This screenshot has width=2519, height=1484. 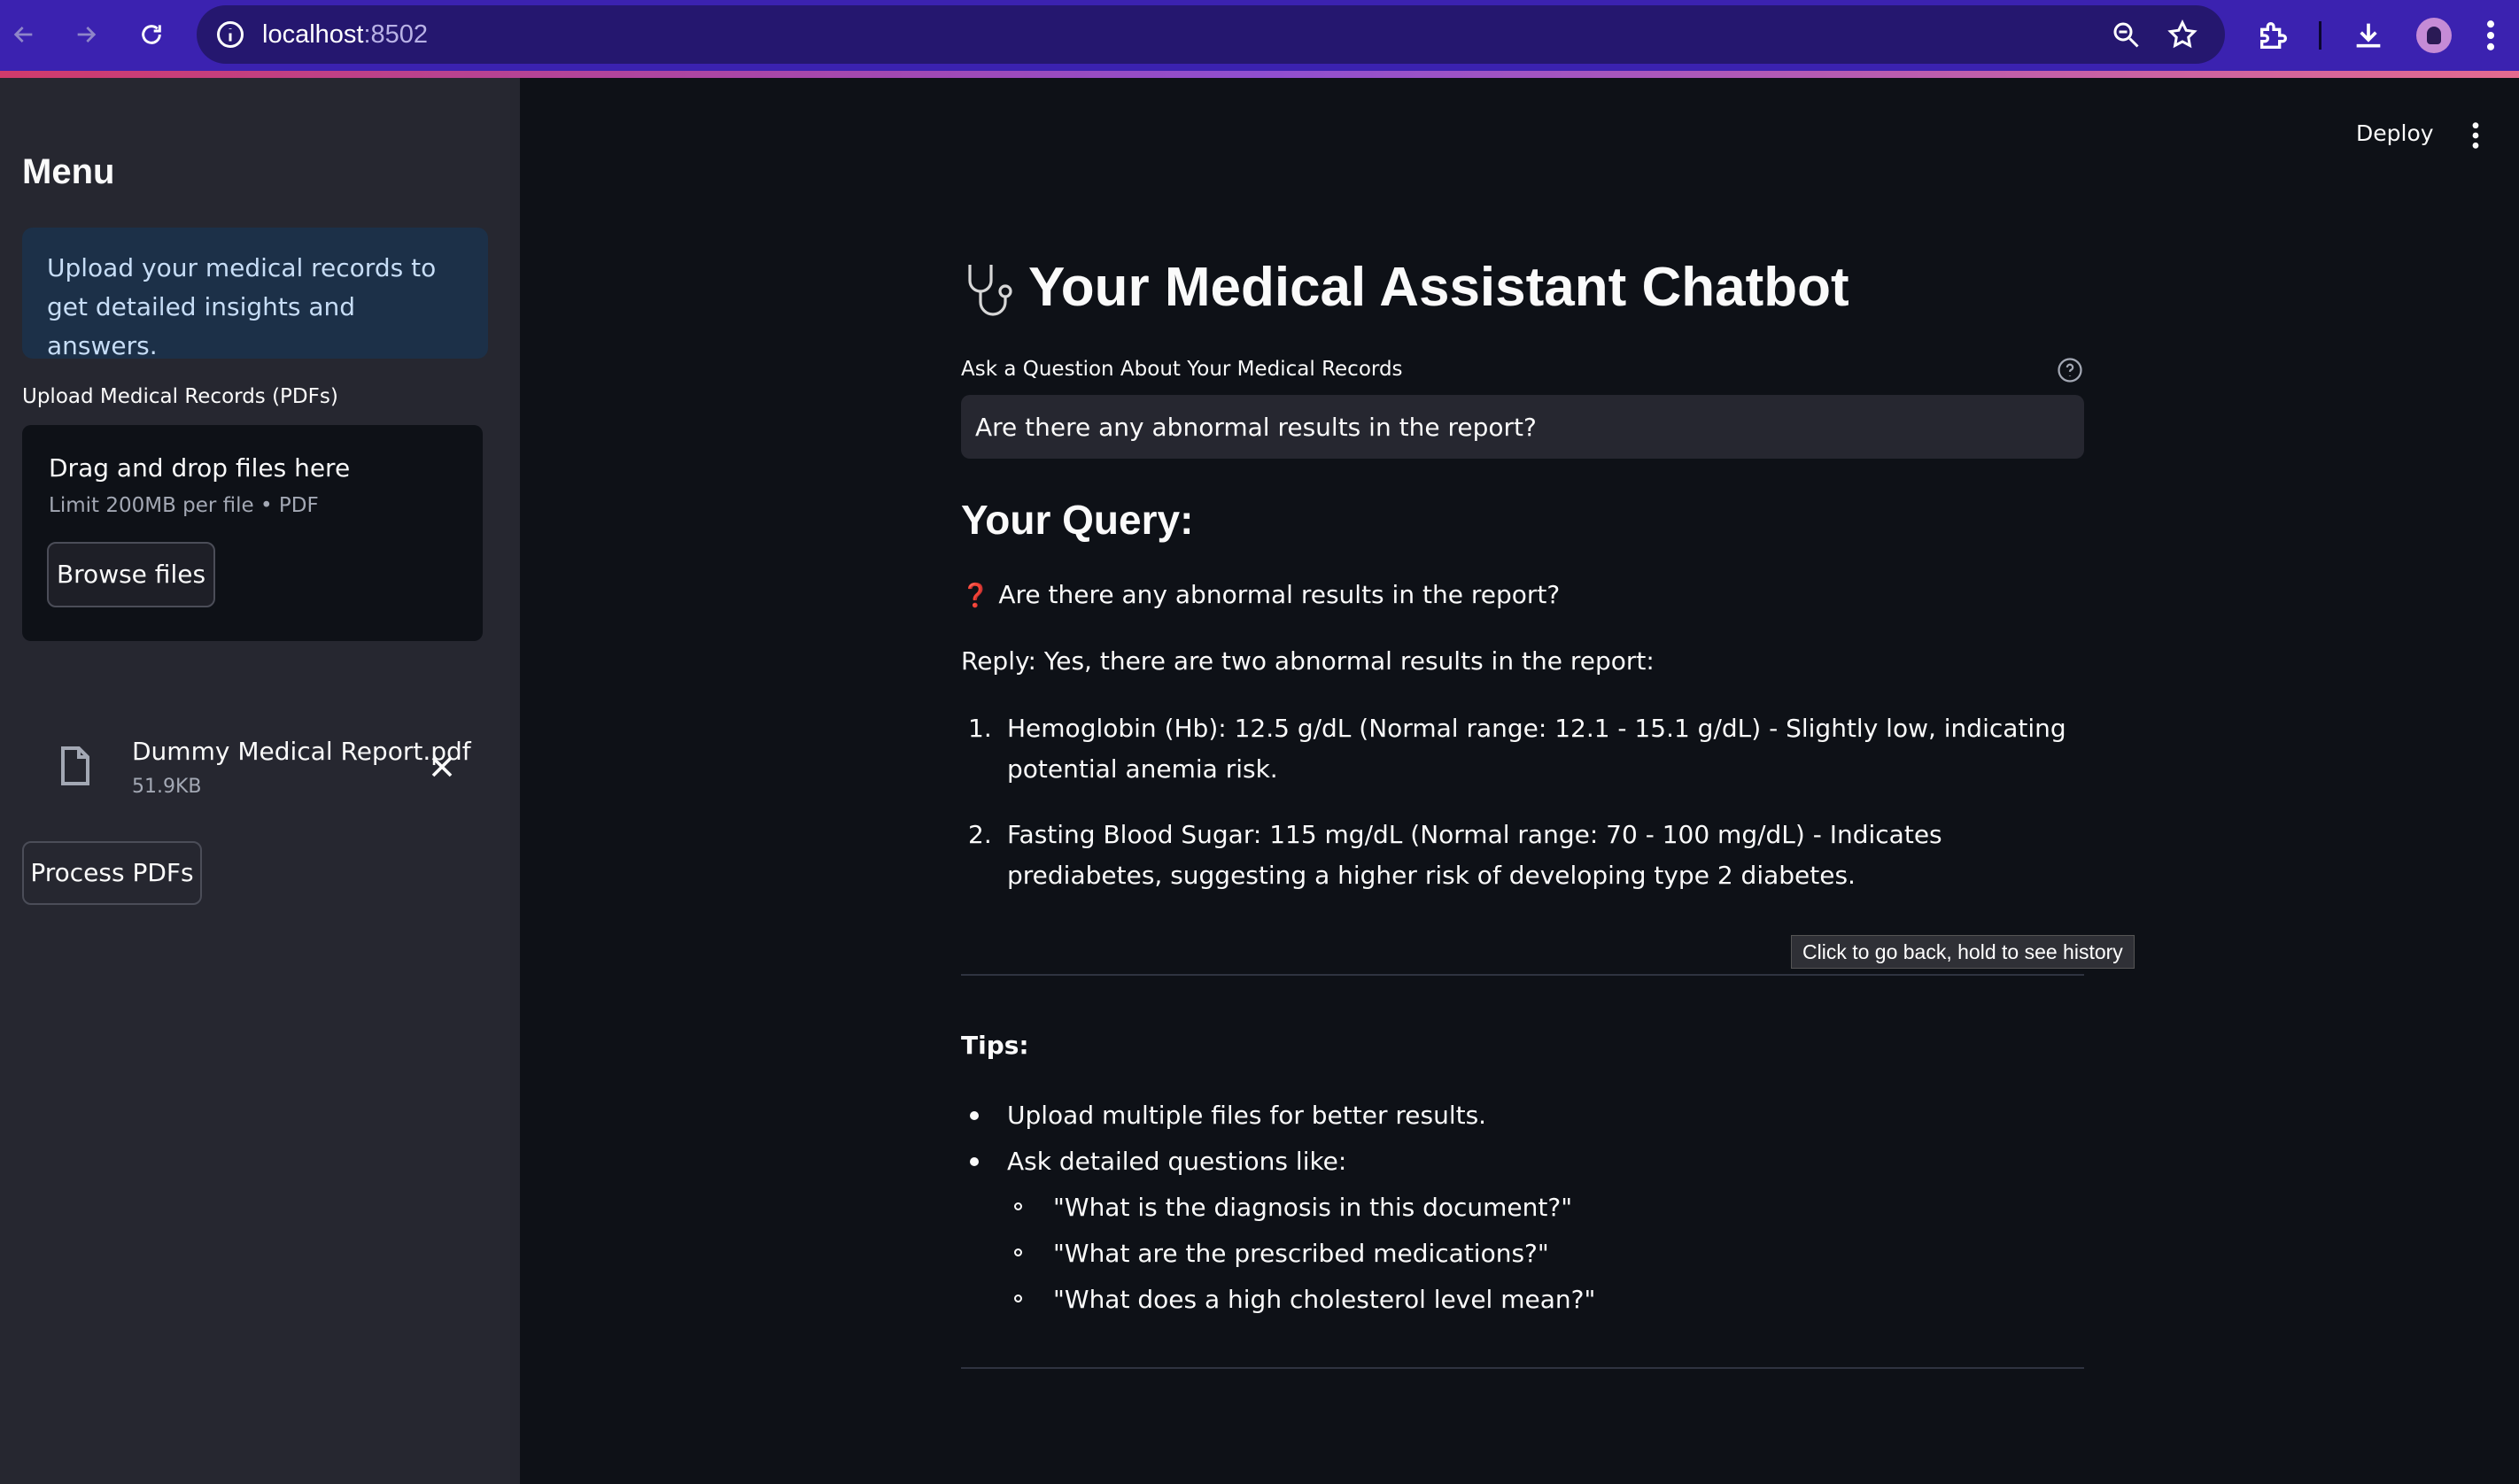 What do you see at coordinates (2320, 35) in the screenshot?
I see `toolbar-divider` at bounding box center [2320, 35].